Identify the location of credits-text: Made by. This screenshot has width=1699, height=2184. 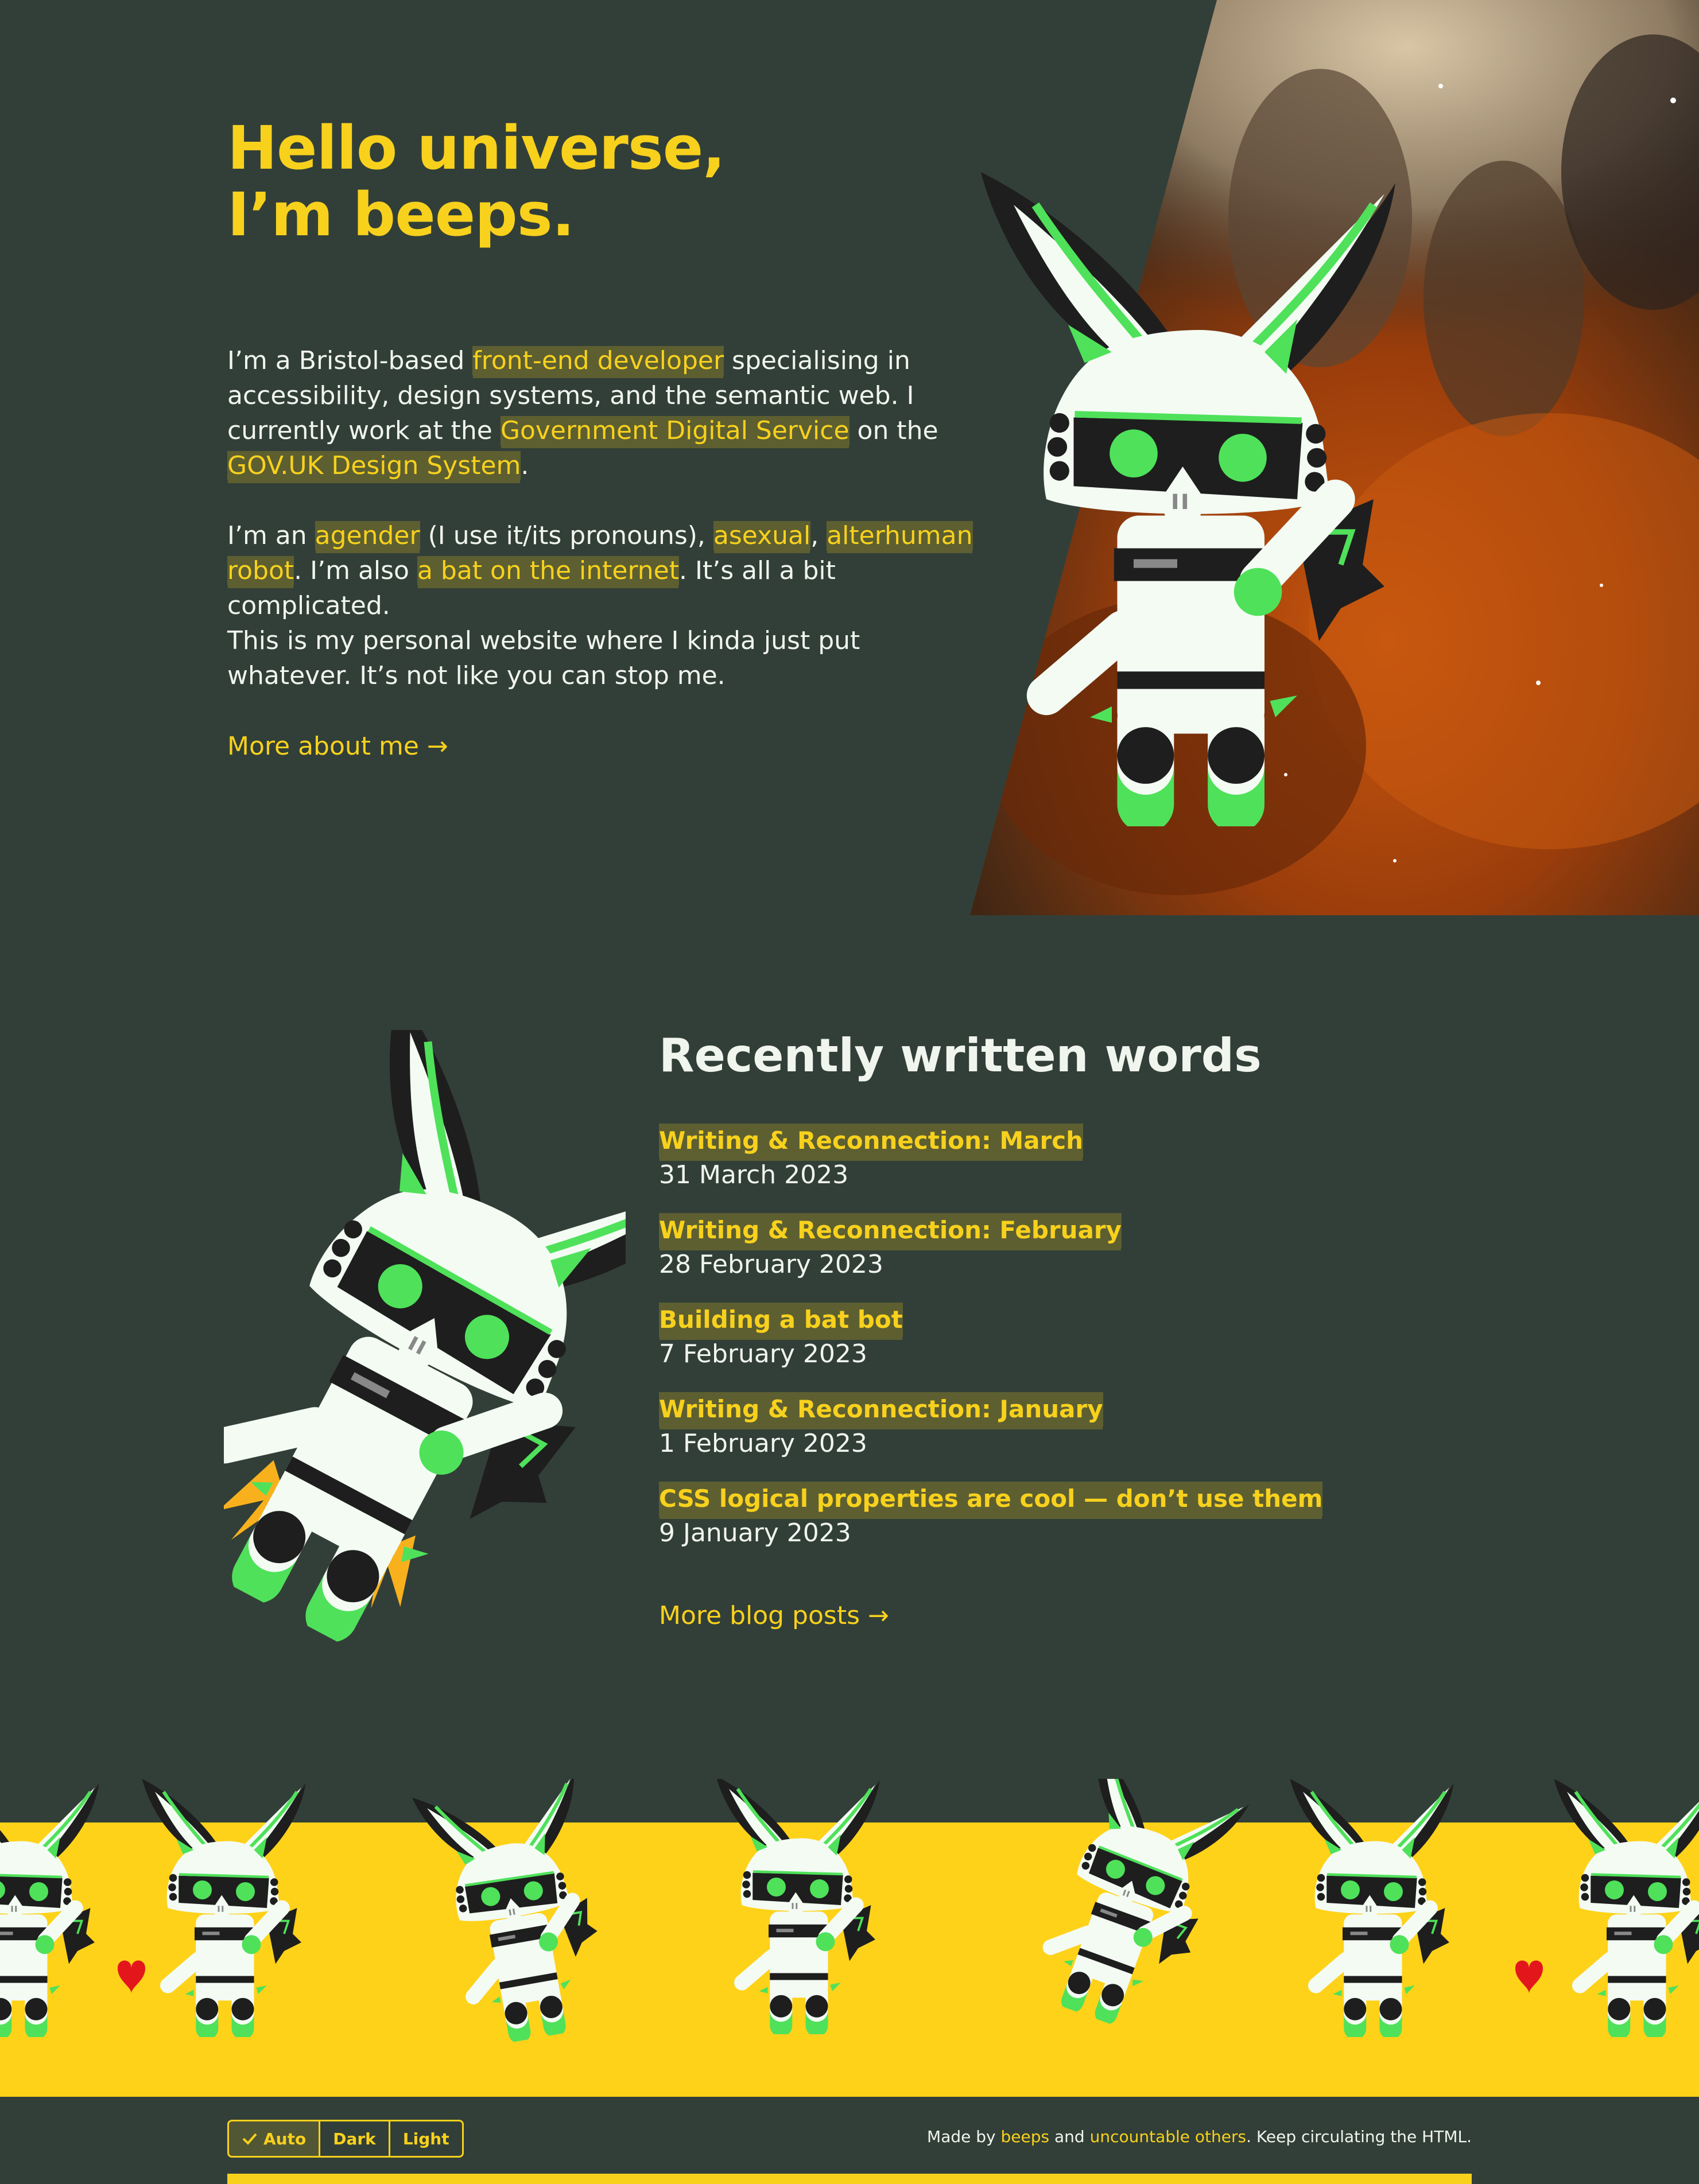
(964, 2136).